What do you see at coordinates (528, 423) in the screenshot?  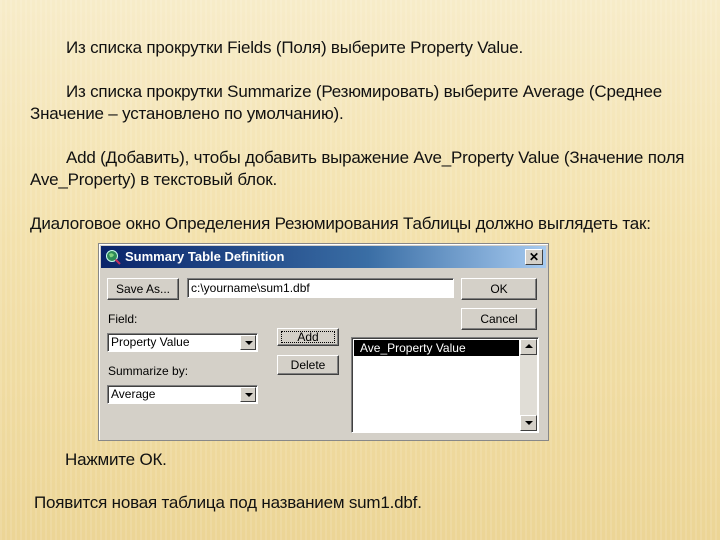 I see `scroll-down-icon` at bounding box center [528, 423].